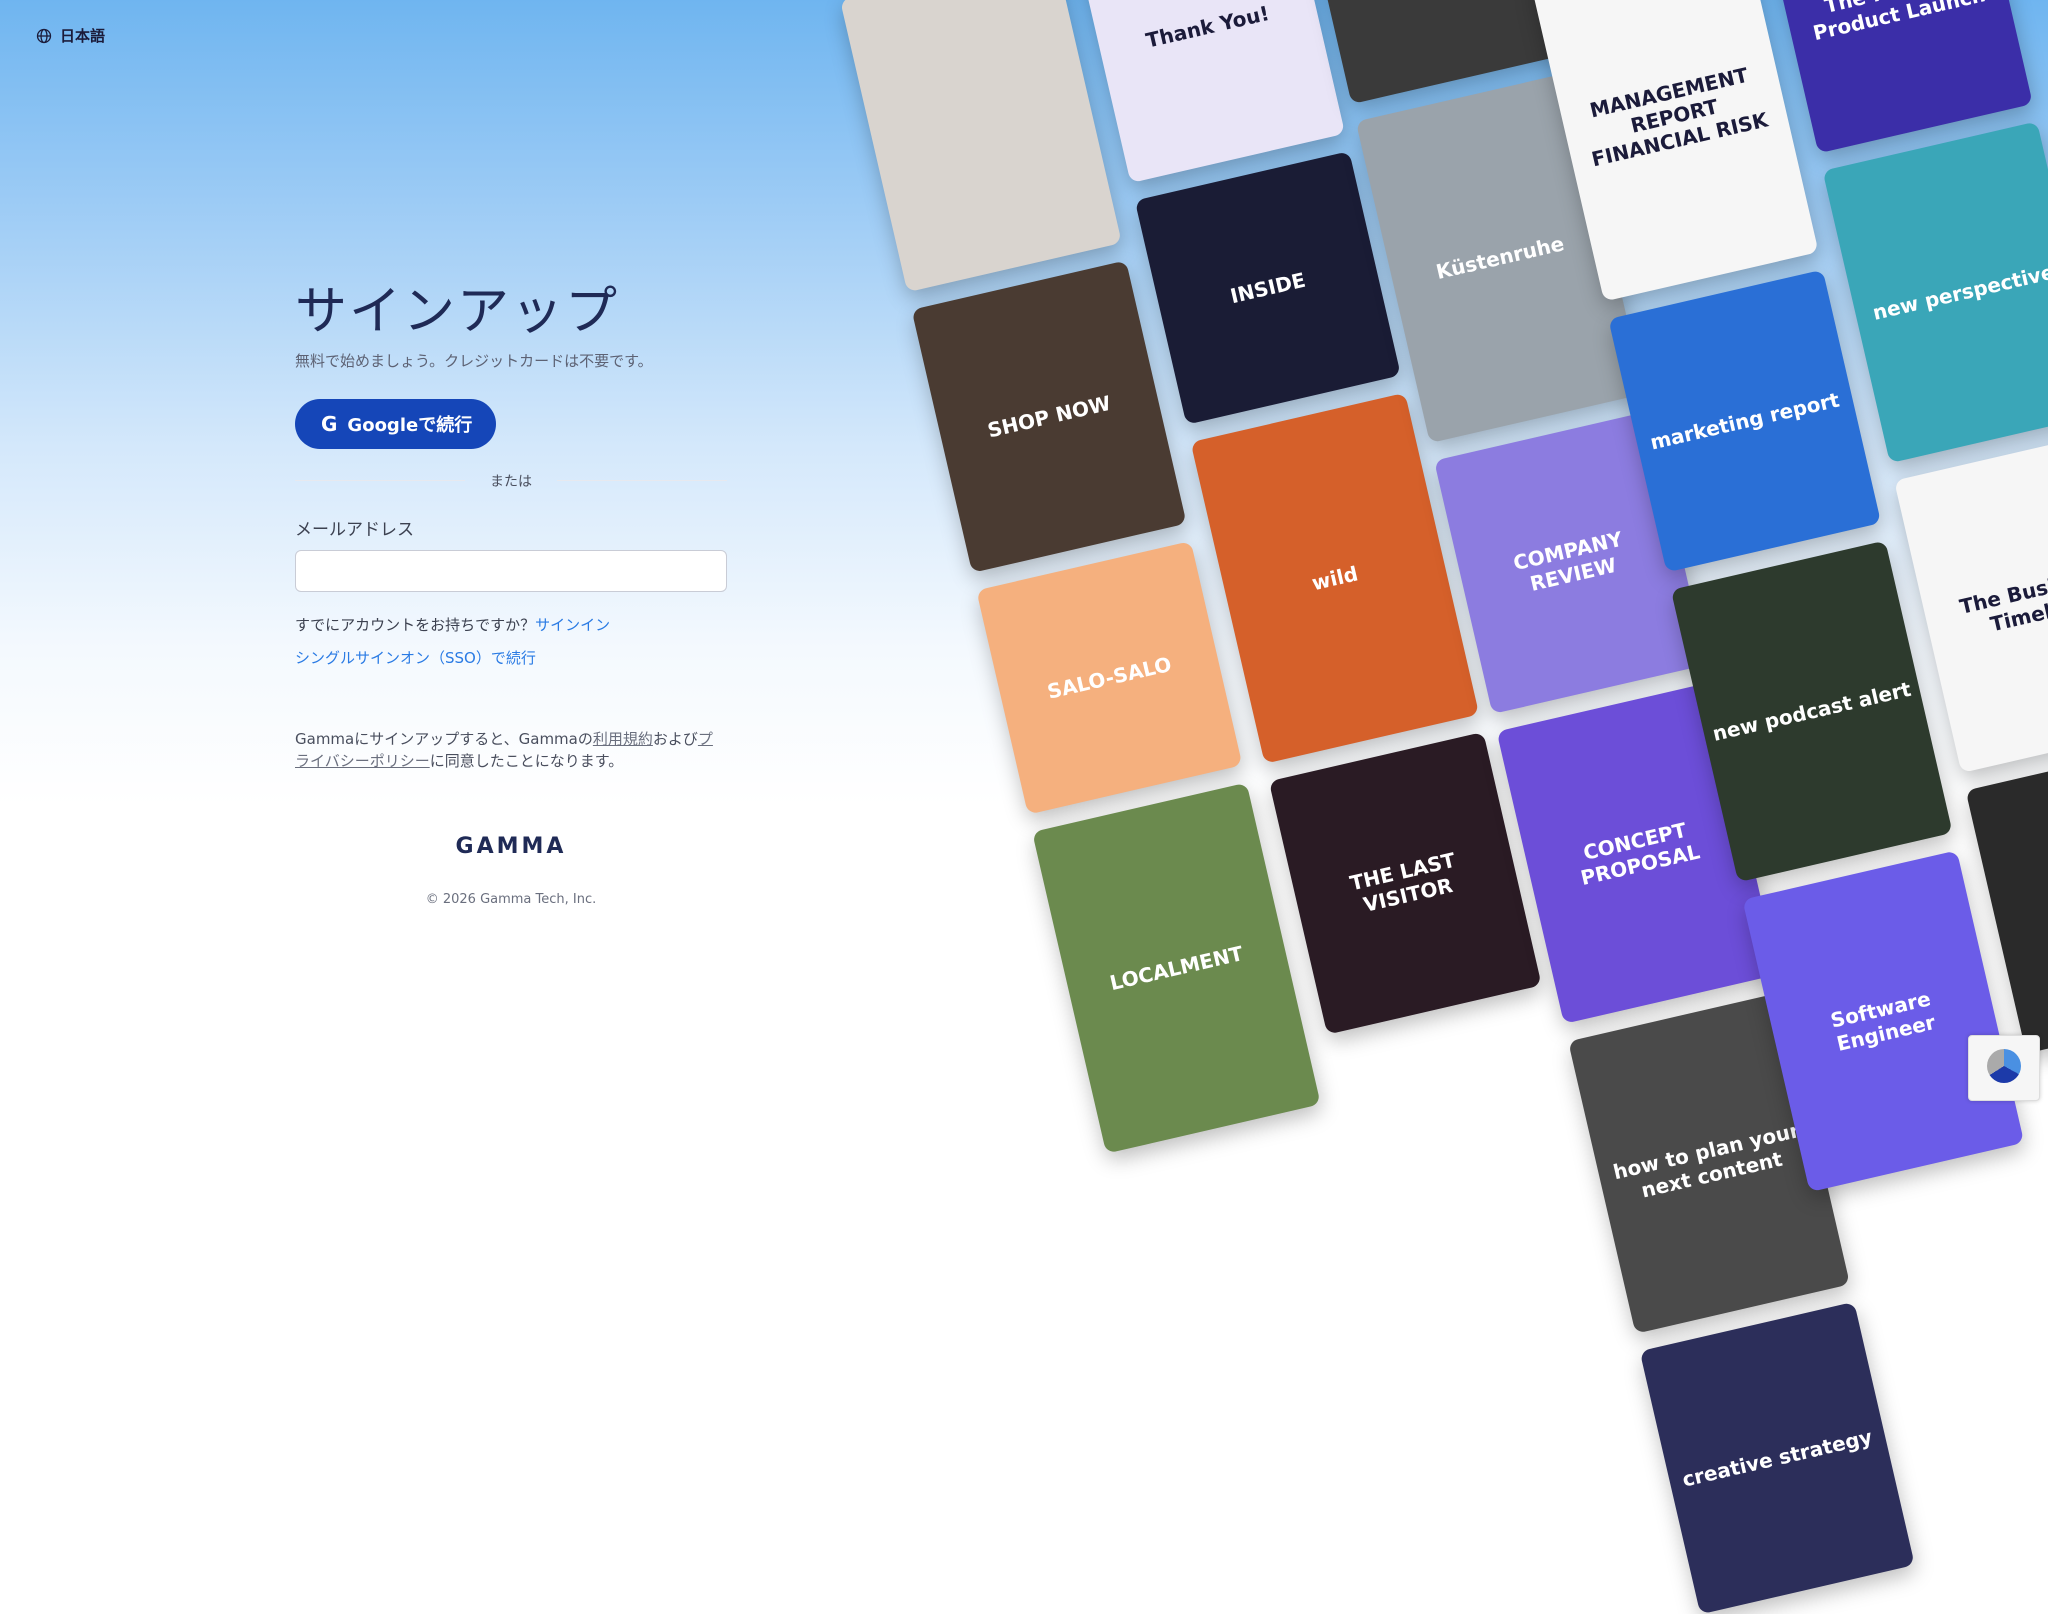 The height and width of the screenshot is (1614, 2048). What do you see at coordinates (511, 899) in the screenshot?
I see `copyright: © 2026 Gamma Tech, Inc.` at bounding box center [511, 899].